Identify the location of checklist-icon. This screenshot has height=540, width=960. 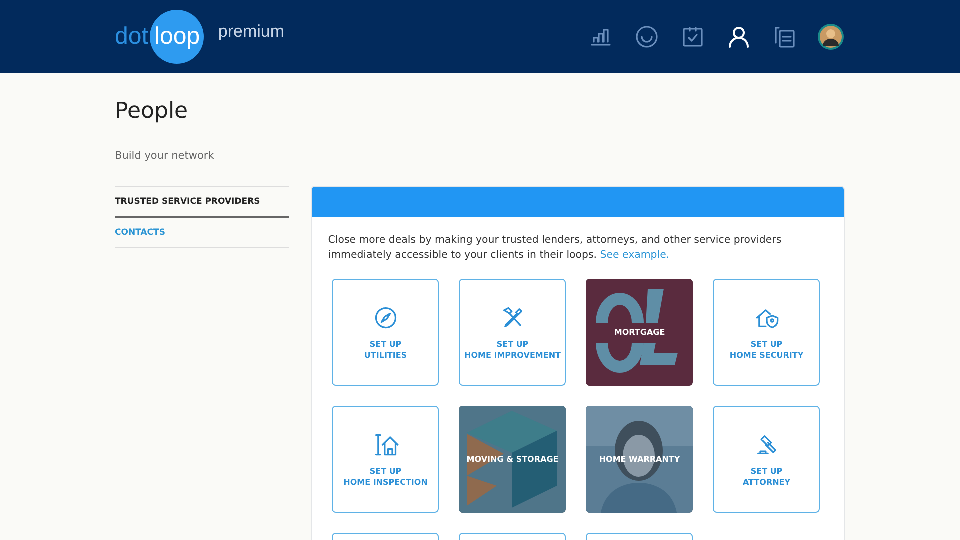
(693, 36).